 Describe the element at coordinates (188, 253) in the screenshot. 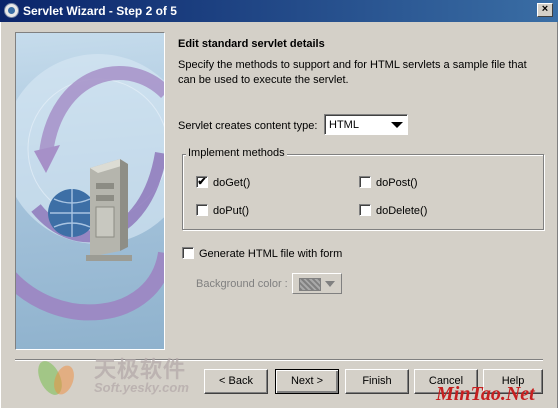

I see `generate-html-checkbox` at that location.